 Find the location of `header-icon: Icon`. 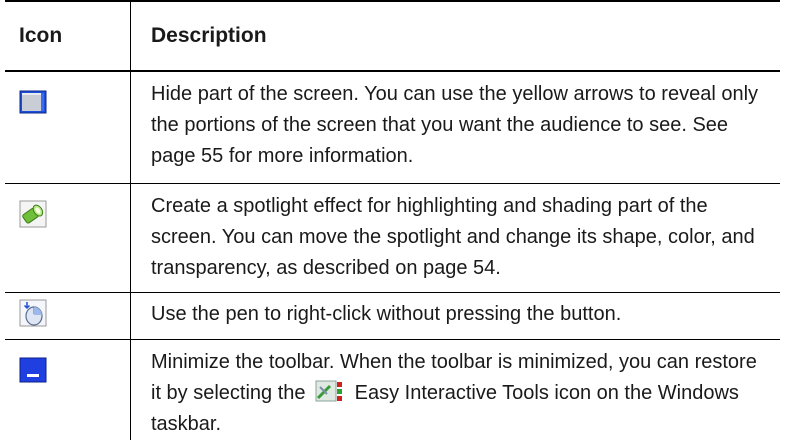

header-icon: Icon is located at coordinates (68, 36).